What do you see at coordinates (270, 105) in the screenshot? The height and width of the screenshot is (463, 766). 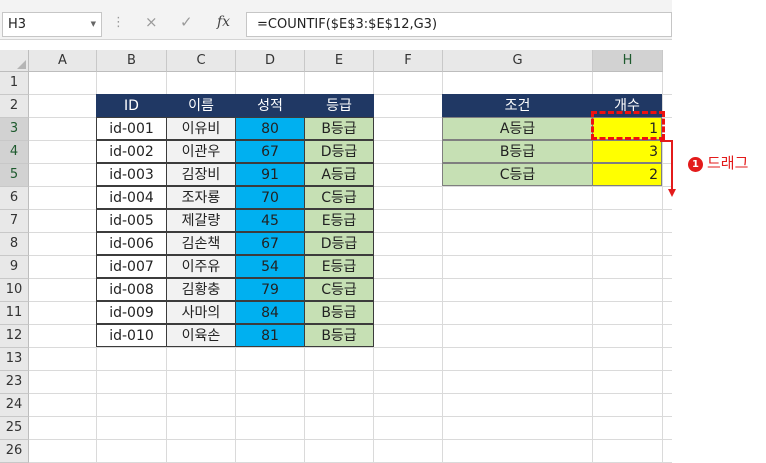 I see `header-score: 성적` at bounding box center [270, 105].